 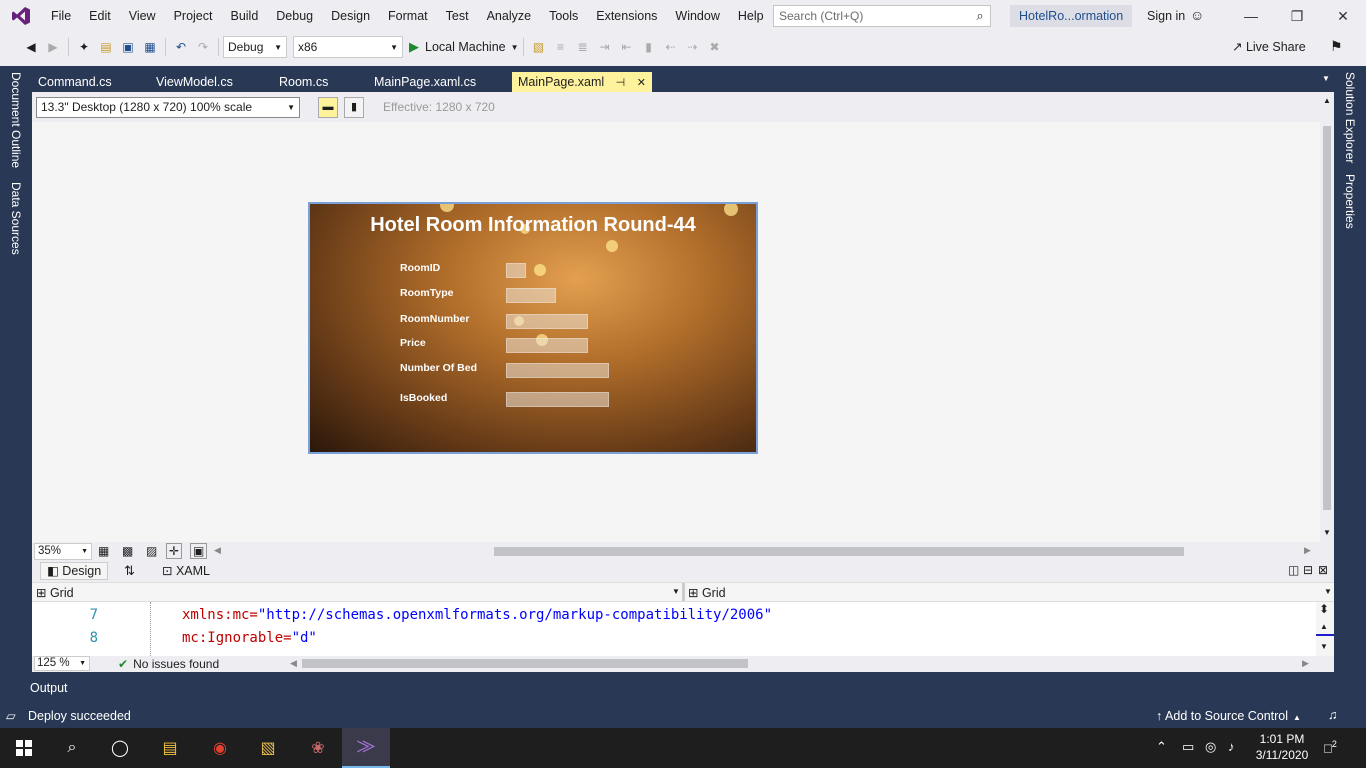 I want to click on horizontal-split-icon: ⊟, so click(x=1308, y=570).